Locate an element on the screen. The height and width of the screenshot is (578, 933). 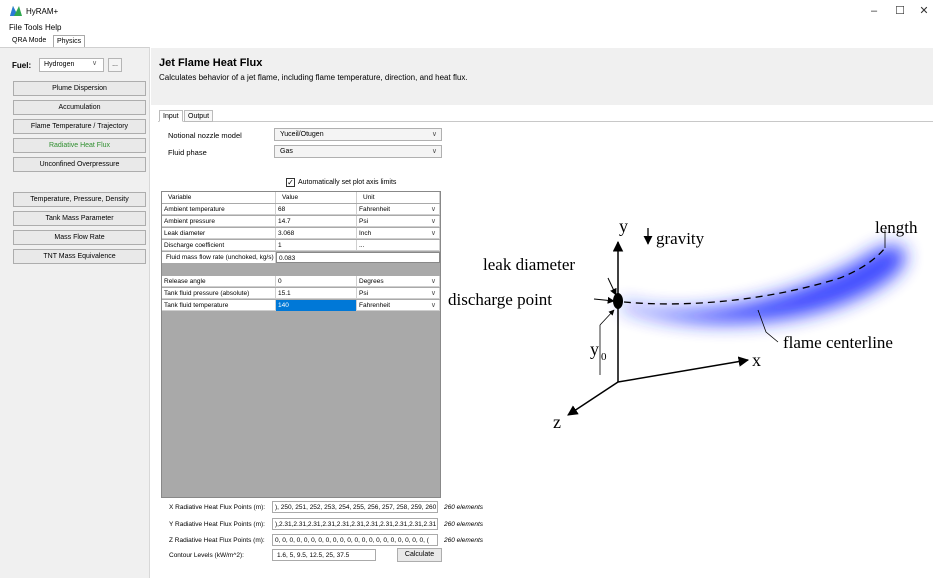
row-value-input: 14.7 is located at coordinates (316, 221).